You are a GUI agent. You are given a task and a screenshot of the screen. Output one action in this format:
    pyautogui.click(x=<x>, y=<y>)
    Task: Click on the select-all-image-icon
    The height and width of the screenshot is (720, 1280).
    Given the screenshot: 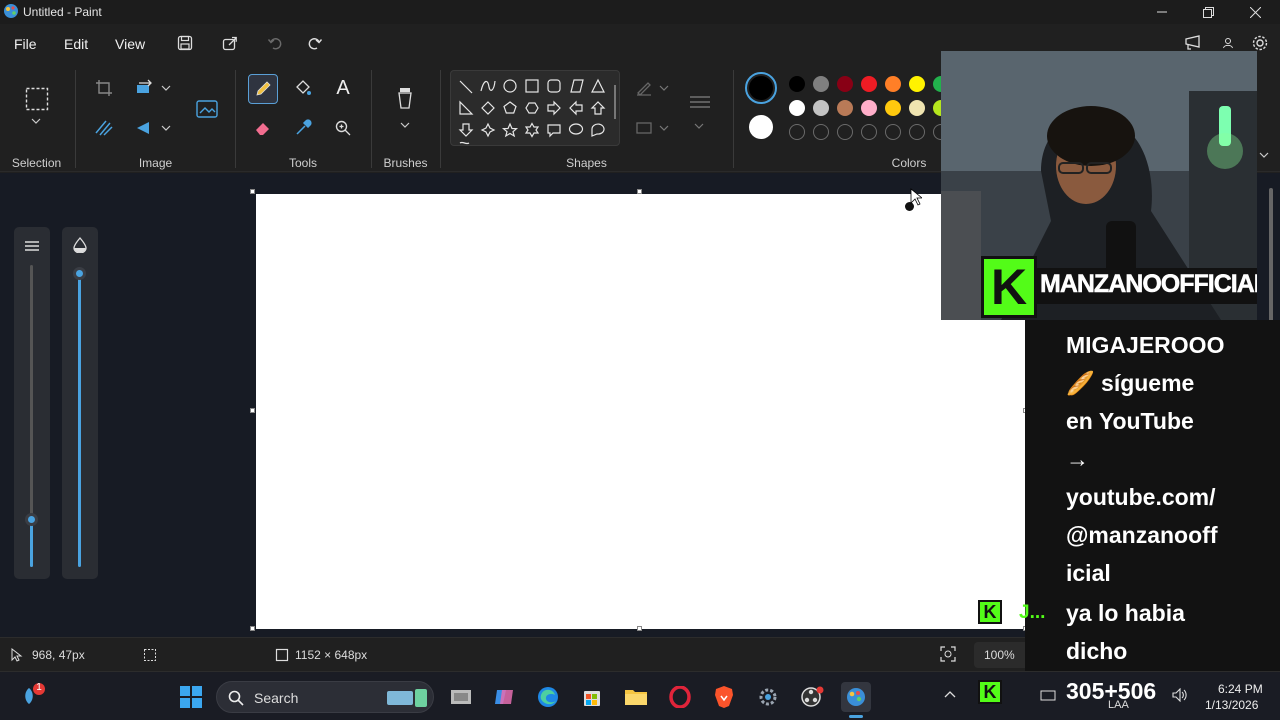 What is the action you would take?
    pyautogui.click(x=104, y=128)
    